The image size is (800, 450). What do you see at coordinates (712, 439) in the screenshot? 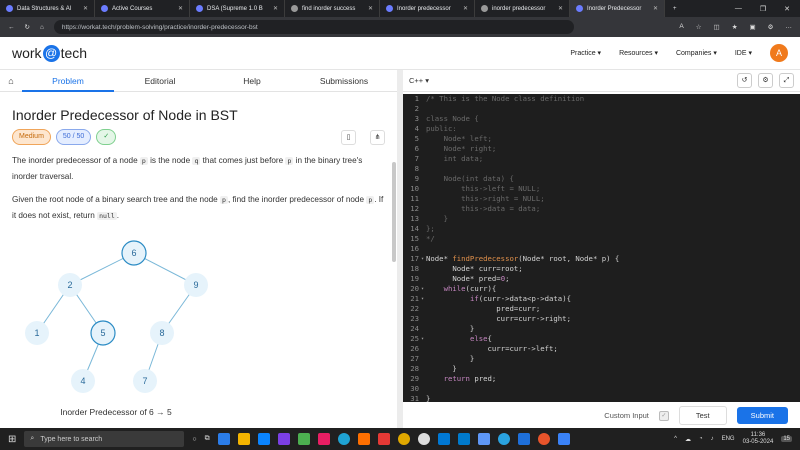
I see `volume-icon: ♪` at bounding box center [712, 439].